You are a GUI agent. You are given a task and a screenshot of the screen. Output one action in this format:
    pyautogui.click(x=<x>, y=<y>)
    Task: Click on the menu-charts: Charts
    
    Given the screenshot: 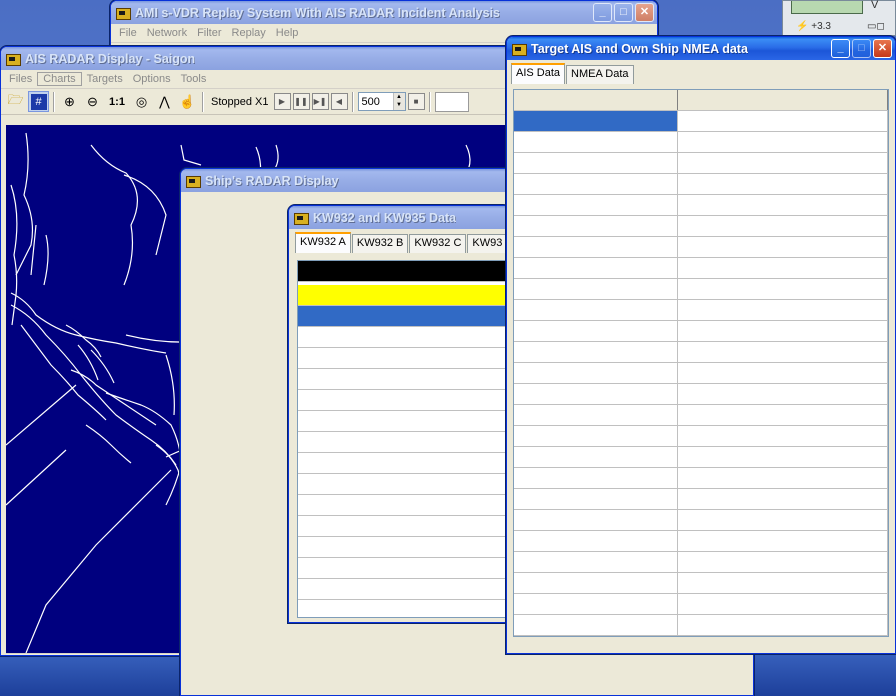 What is the action you would take?
    pyautogui.click(x=59, y=79)
    